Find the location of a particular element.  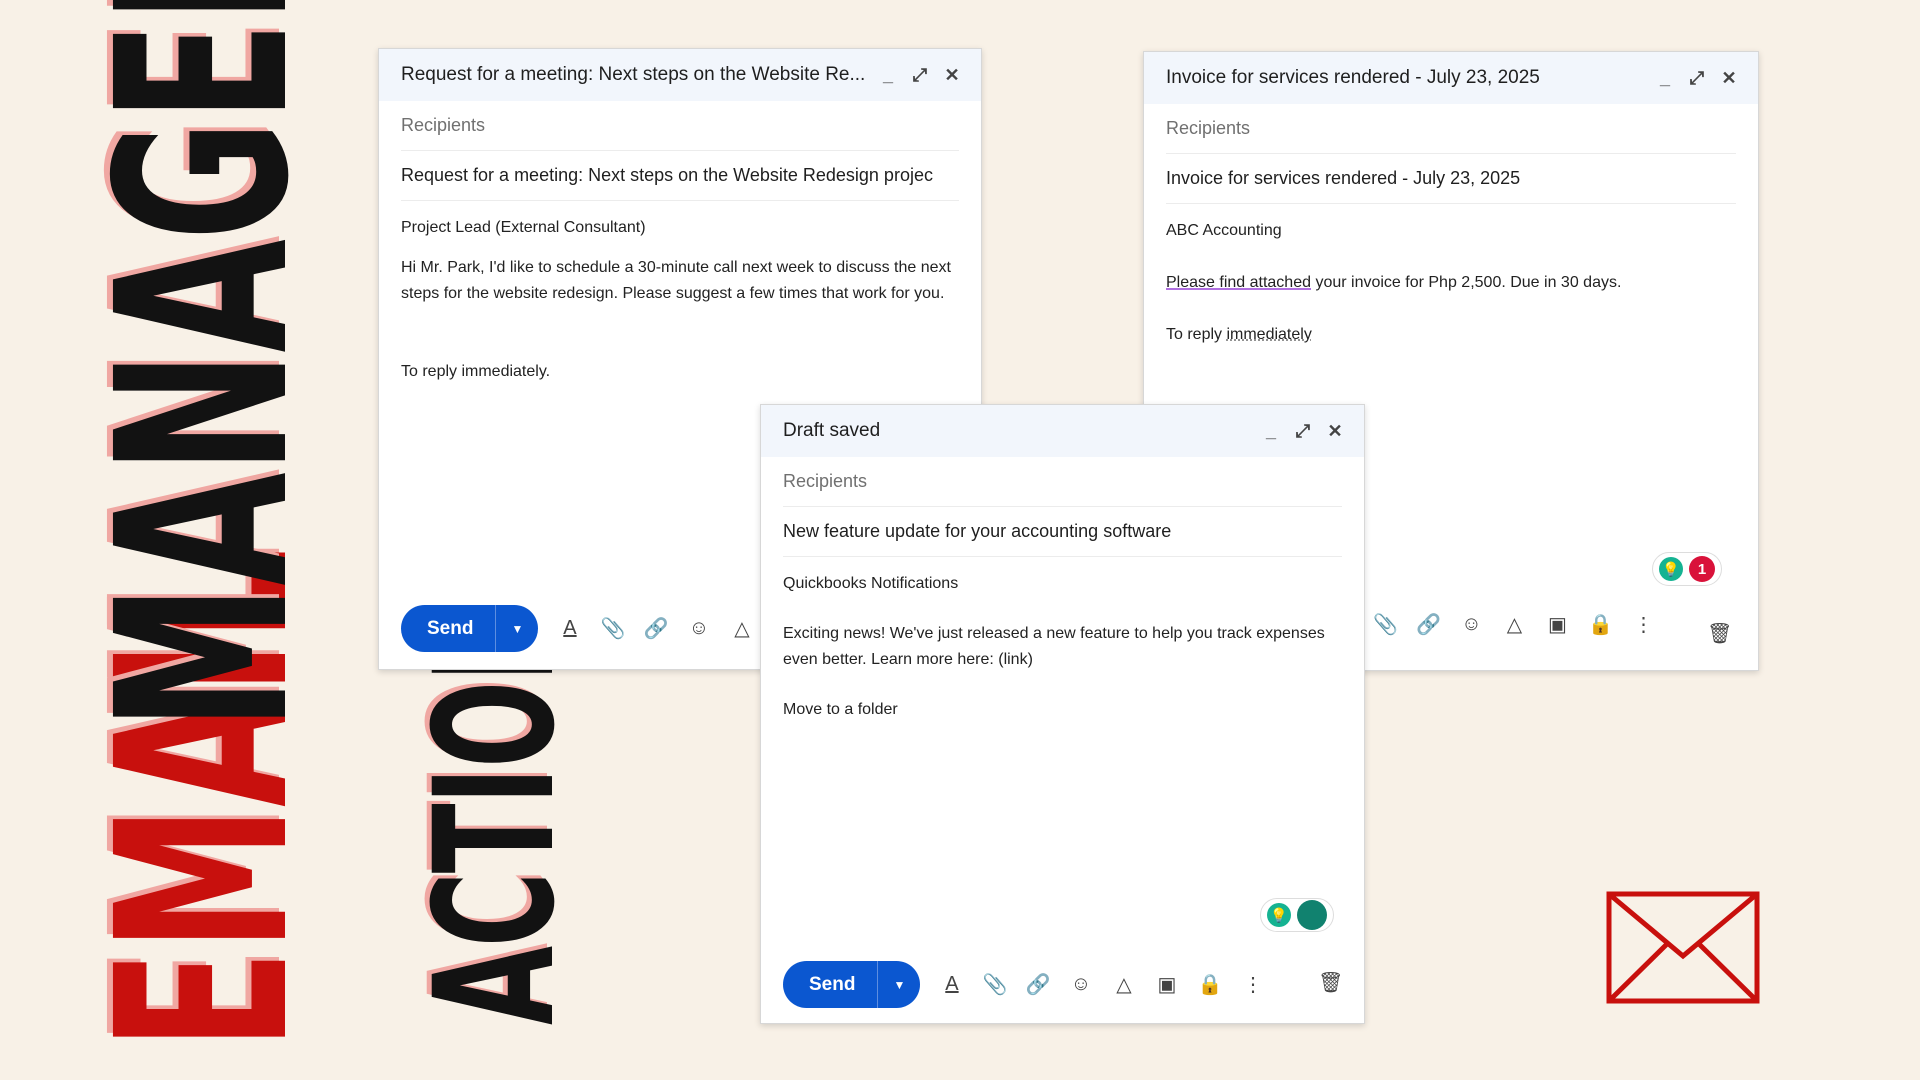

sender-line: Project Lead (External Consultant) is located at coordinates (523, 227).